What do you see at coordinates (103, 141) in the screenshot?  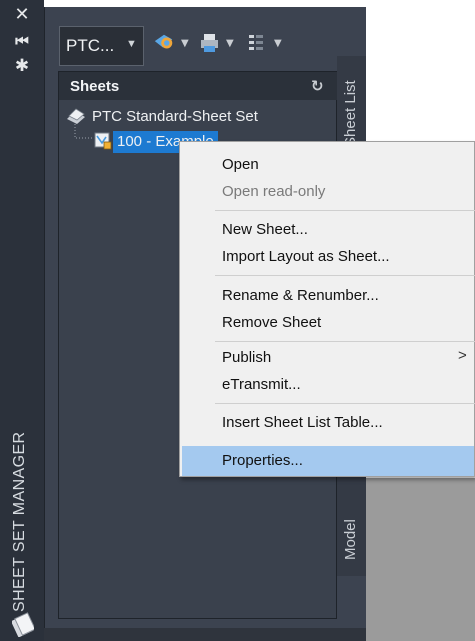 I see `sheet-icon` at bounding box center [103, 141].